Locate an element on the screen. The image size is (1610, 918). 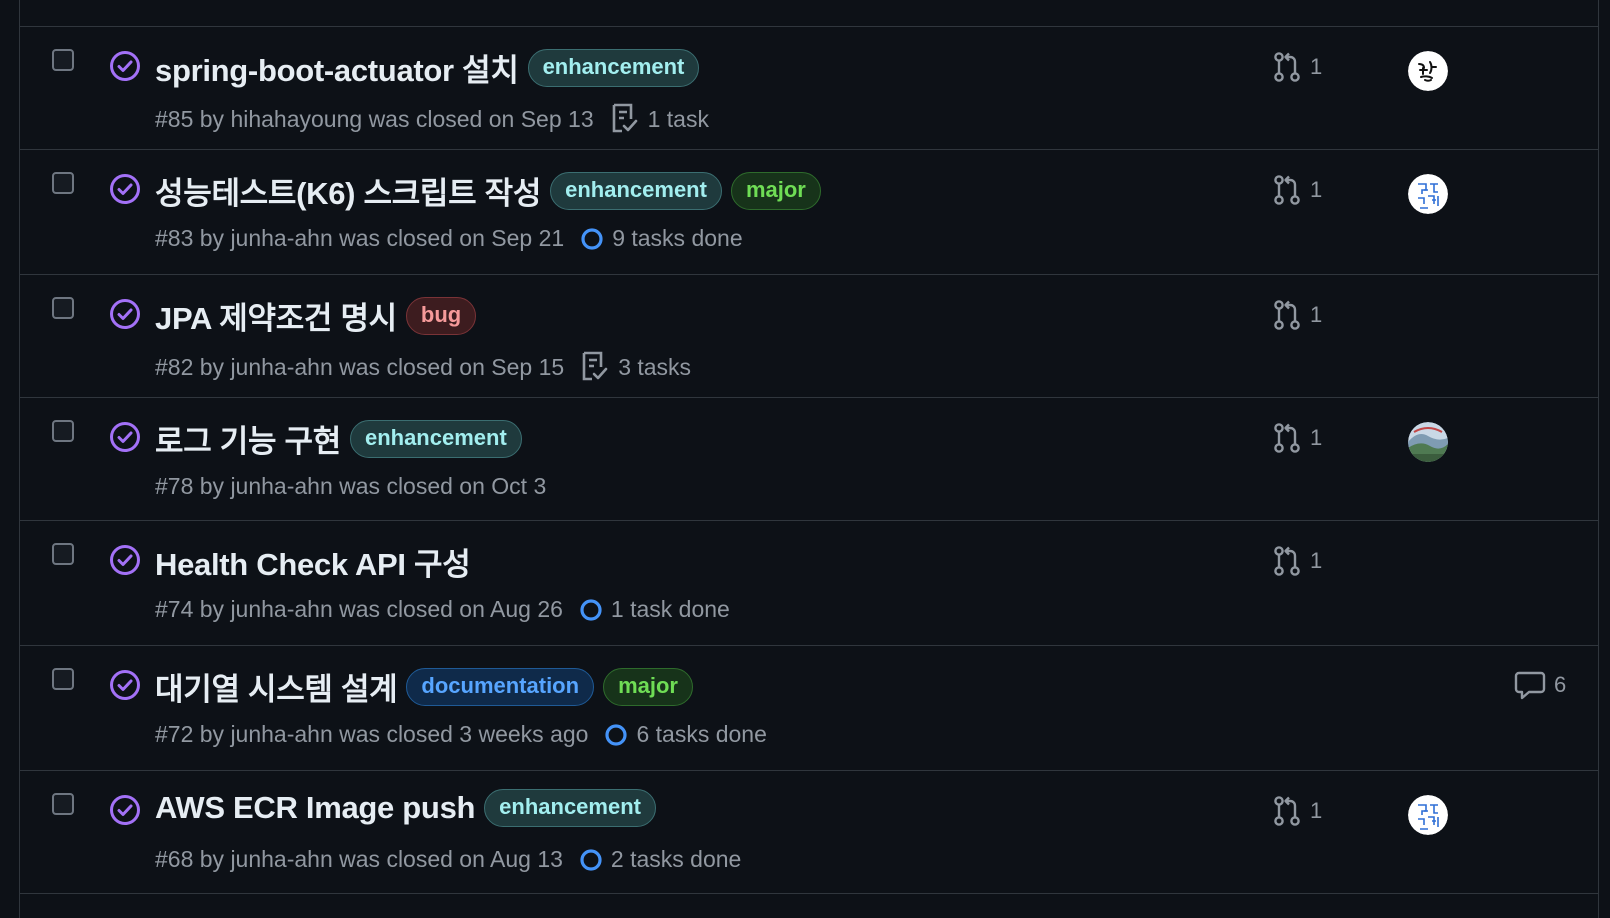
issue-title-link: spring-boot-actuator 설치 is located at coordinates (337, 67).